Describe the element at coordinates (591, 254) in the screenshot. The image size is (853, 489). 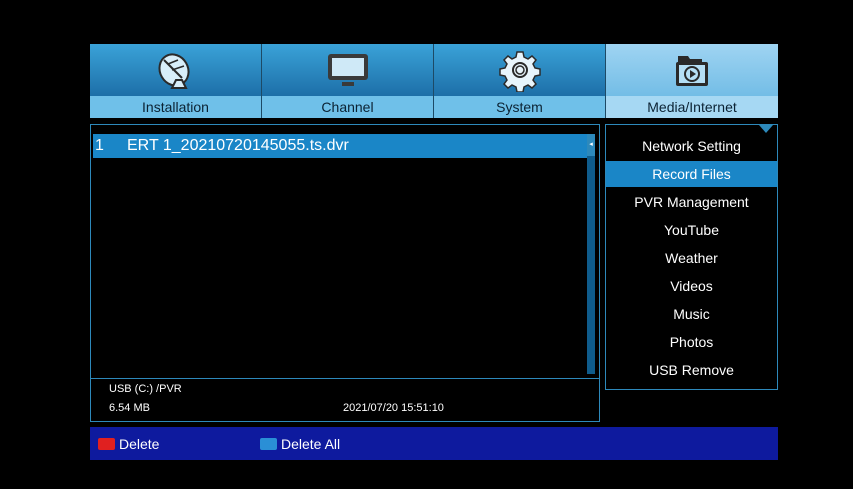
I see `scrollbar: ◂` at that location.